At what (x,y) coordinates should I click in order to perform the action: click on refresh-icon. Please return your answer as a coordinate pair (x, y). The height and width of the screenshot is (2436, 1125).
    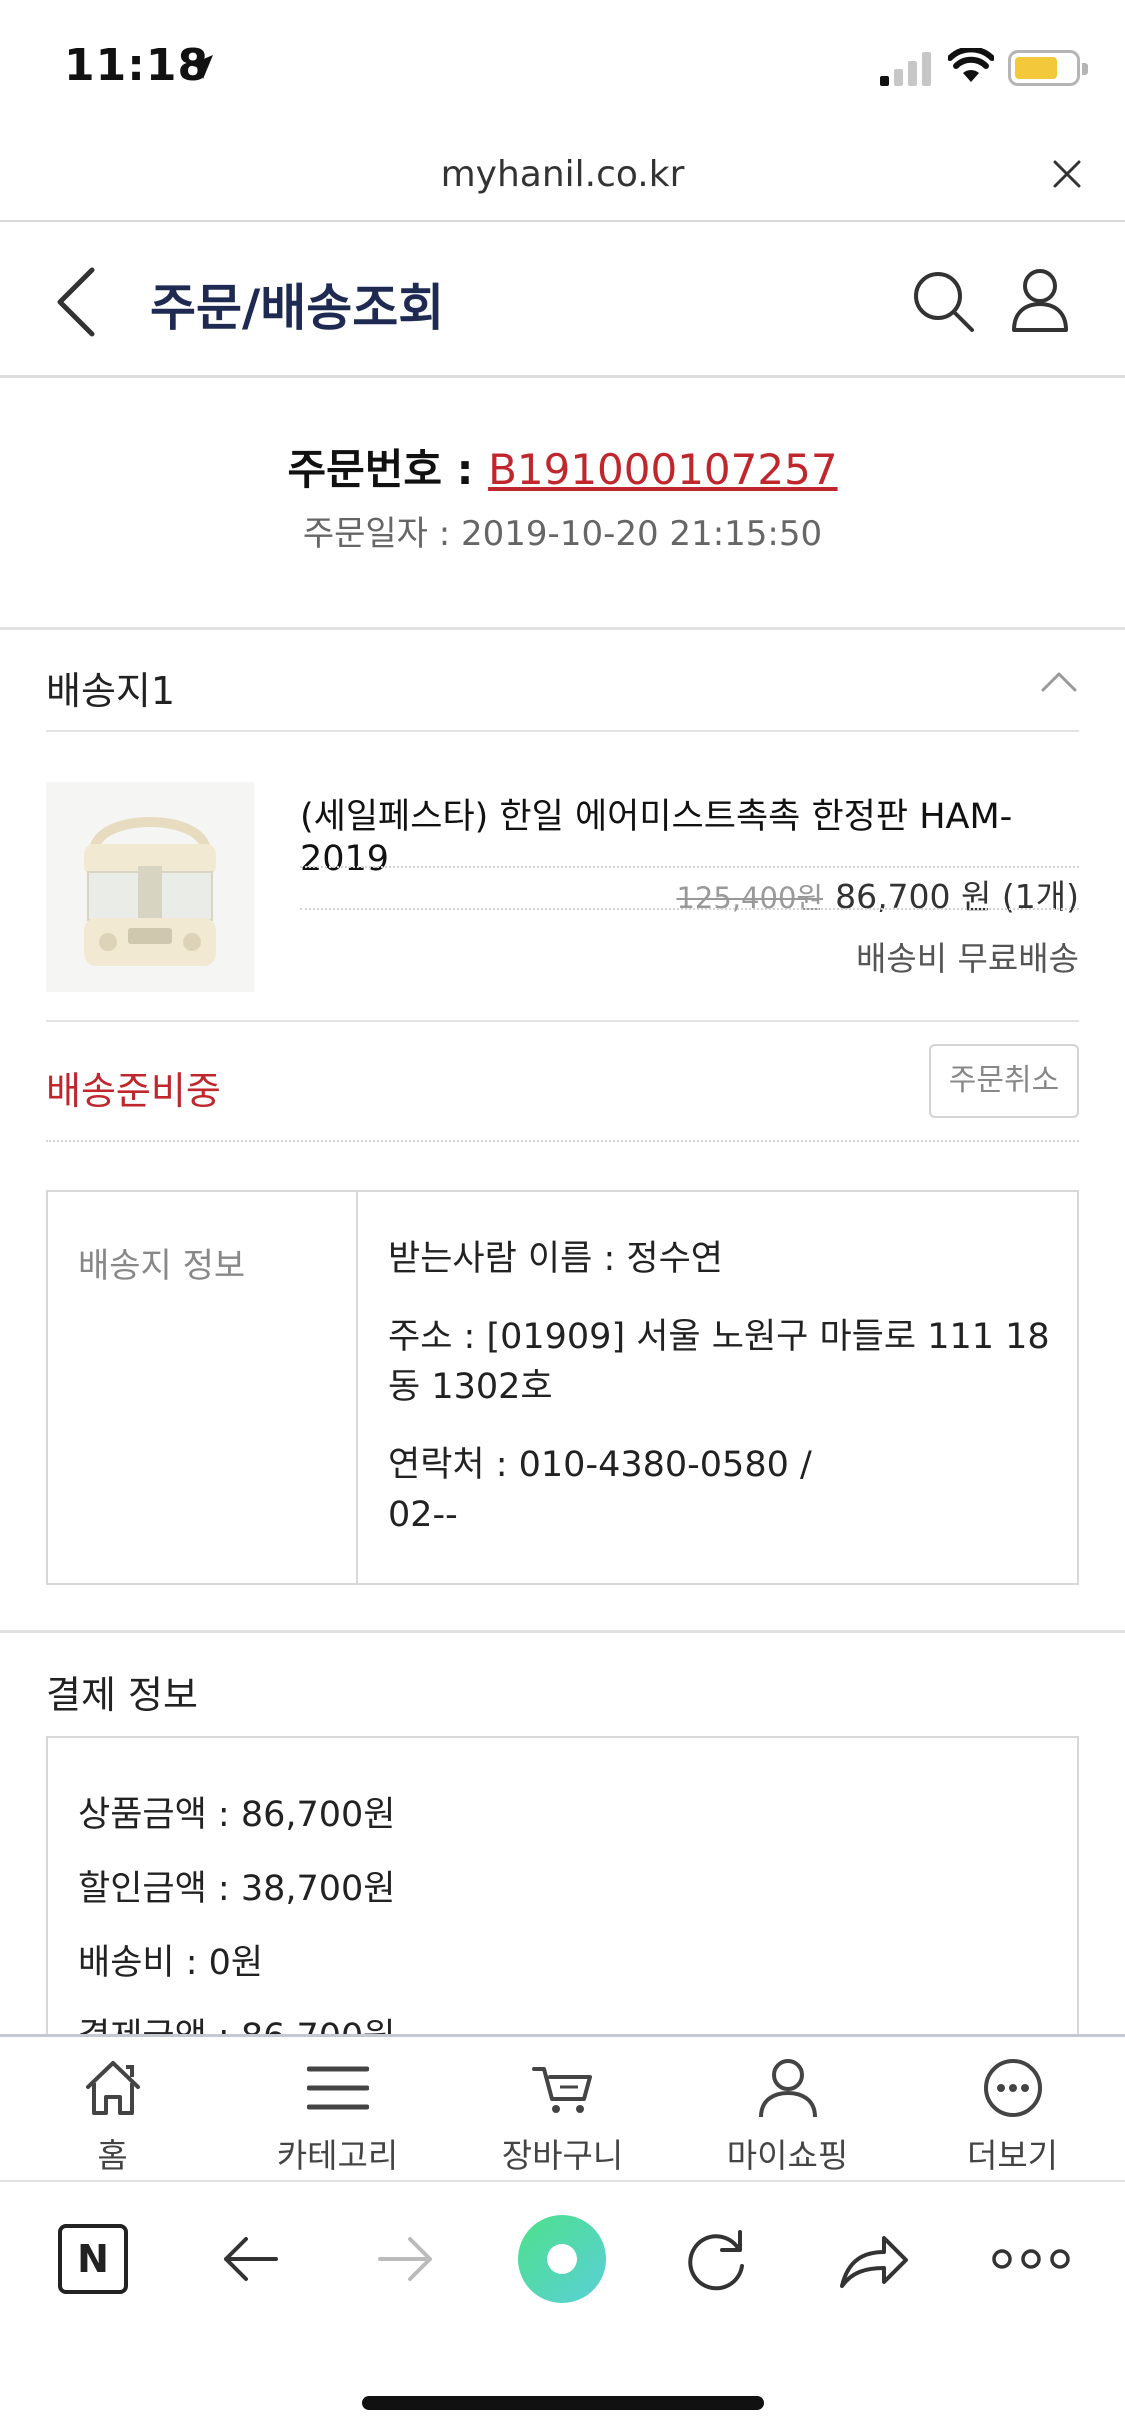
    Looking at the image, I should click on (718, 2259).